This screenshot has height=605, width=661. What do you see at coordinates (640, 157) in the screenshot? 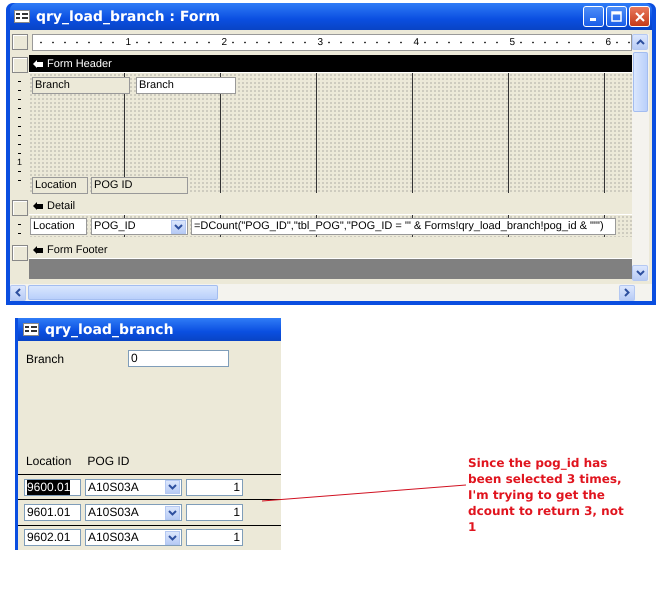
I see `vertical-scrollbar` at bounding box center [640, 157].